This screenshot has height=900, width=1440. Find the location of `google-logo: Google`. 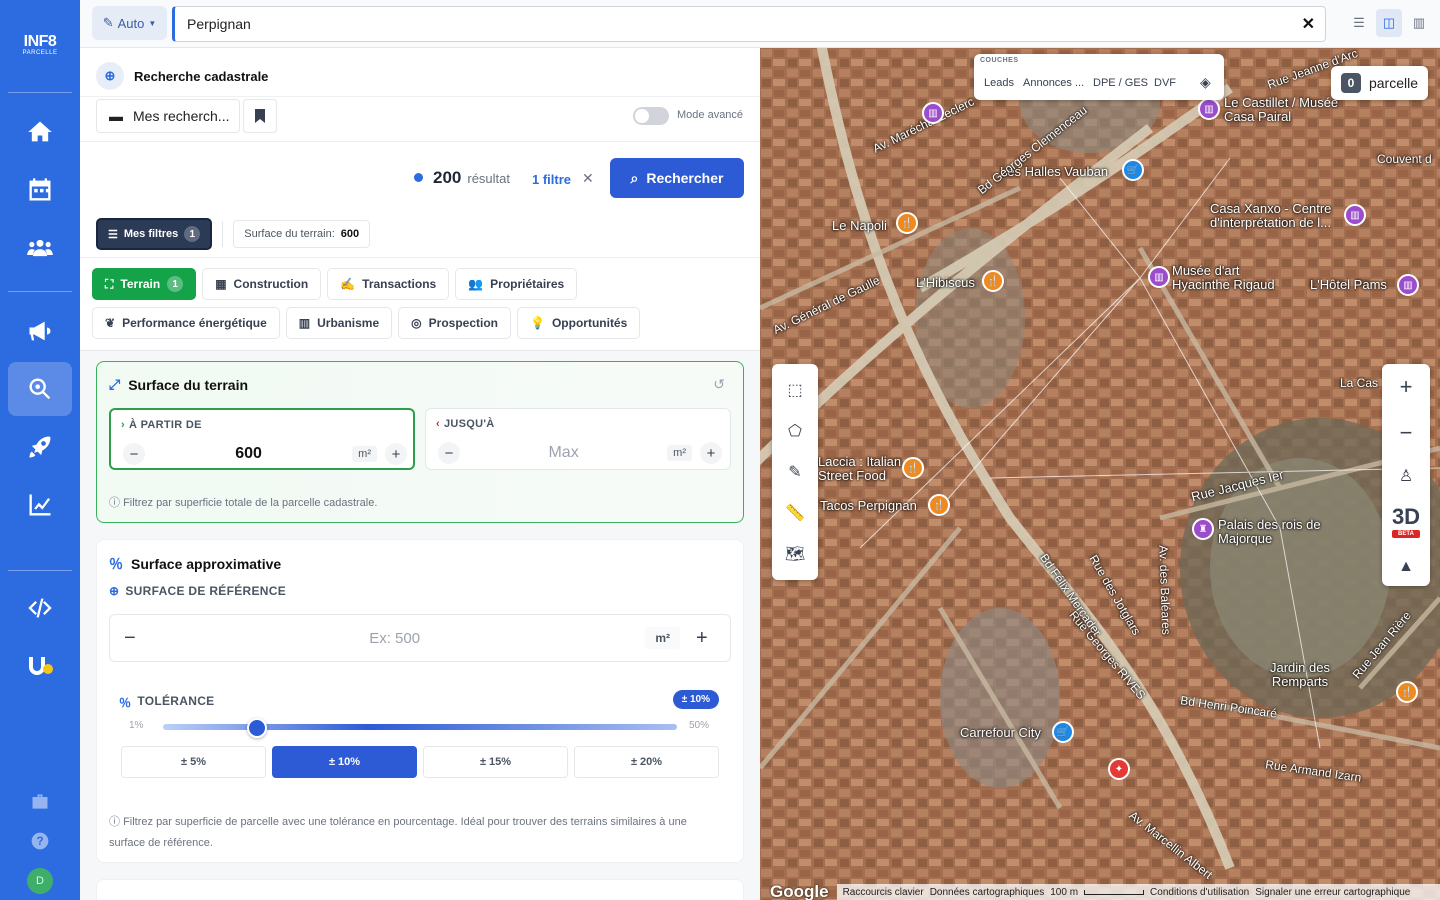

google-logo: Google is located at coordinates (799, 891).